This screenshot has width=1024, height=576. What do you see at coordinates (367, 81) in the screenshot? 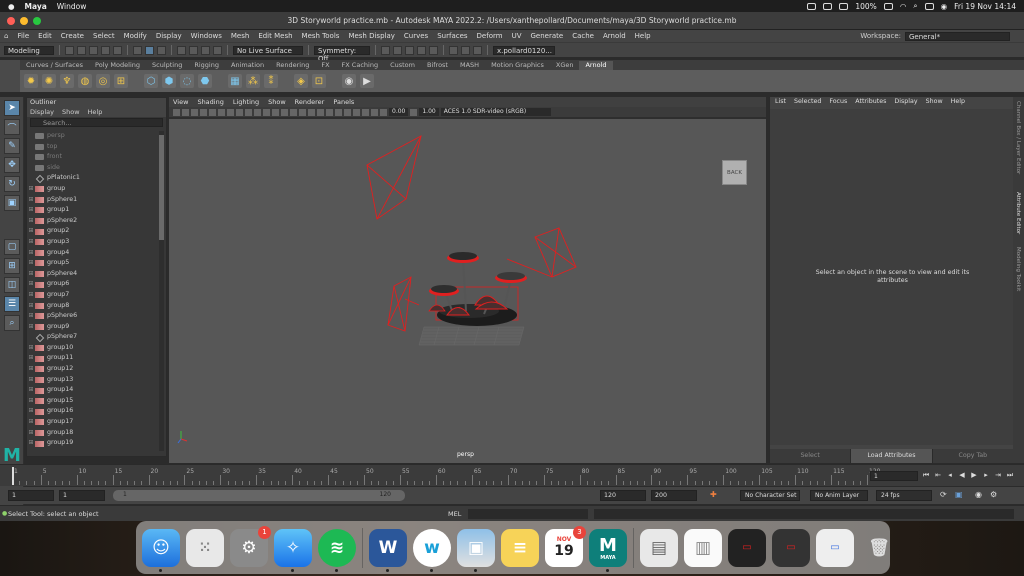
I see `play-render-icon: ▶` at bounding box center [367, 81].